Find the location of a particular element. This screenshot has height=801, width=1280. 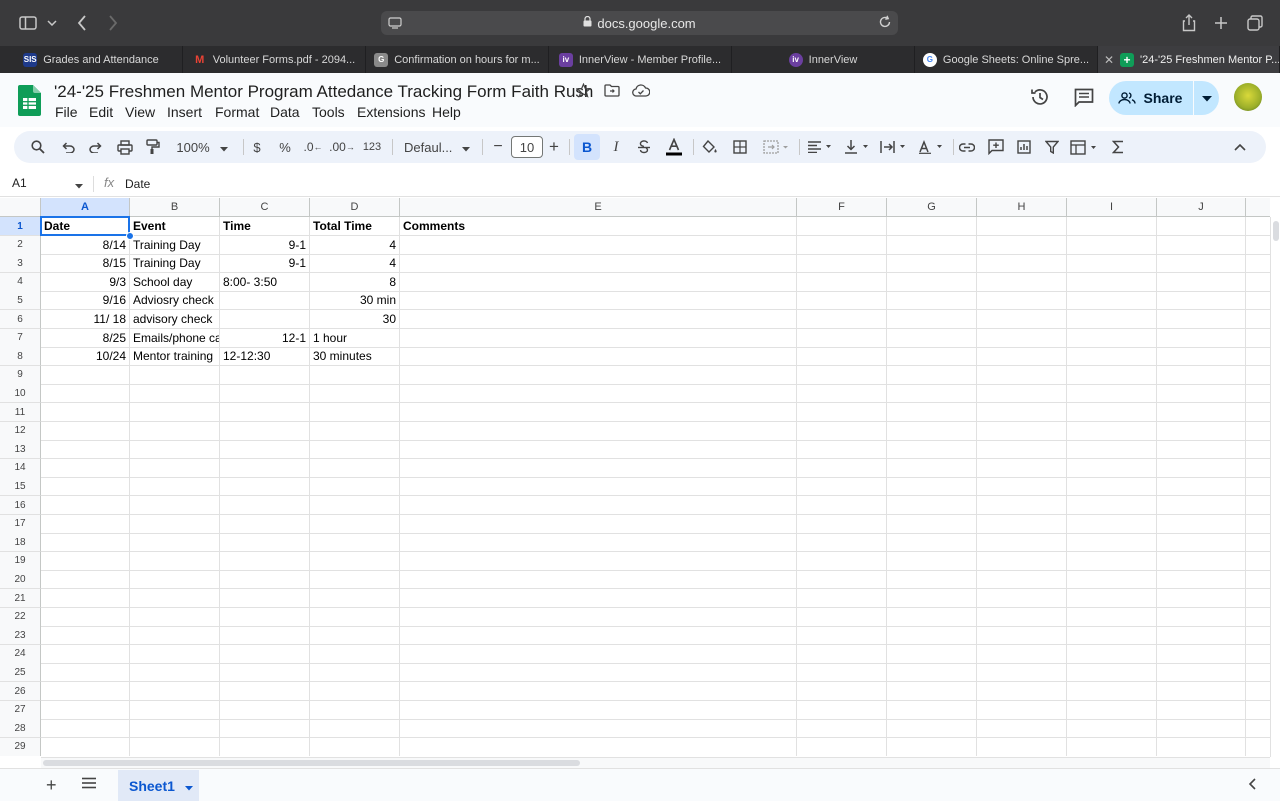

fill-handle is located at coordinates (130, 235).